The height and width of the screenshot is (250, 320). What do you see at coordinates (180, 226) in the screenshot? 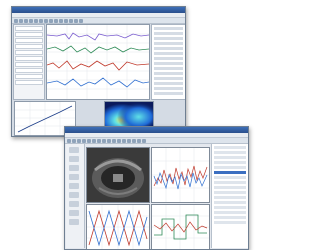
I see `multi-trace-plot` at bounding box center [180, 226].